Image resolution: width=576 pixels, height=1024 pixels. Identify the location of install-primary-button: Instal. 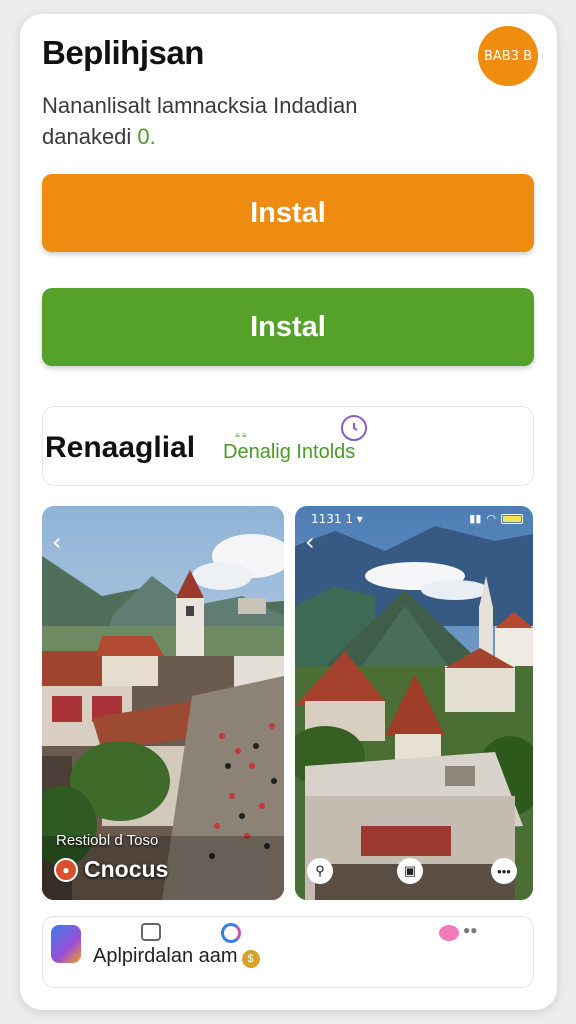
(288, 213).